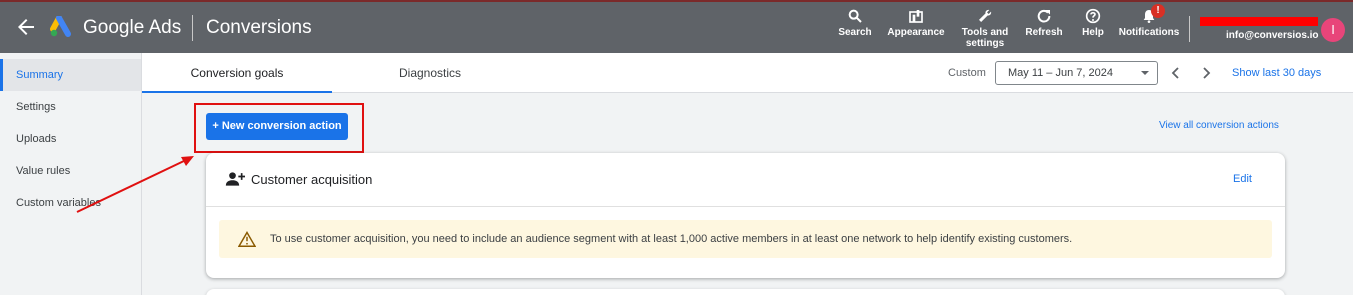 This screenshot has height=295, width=1353. Describe the element at coordinates (70, 107) in the screenshot. I see `sidebar-item-settings: Settings` at that location.